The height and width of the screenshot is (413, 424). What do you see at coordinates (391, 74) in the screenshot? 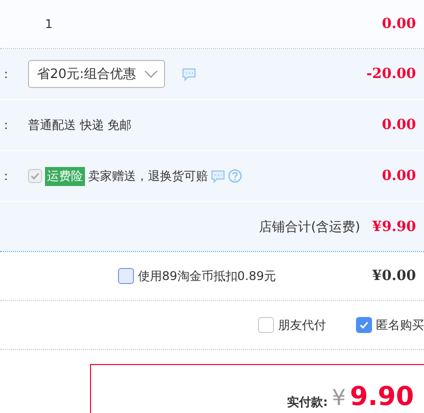
I see `amount-text: -20.00` at bounding box center [391, 74].